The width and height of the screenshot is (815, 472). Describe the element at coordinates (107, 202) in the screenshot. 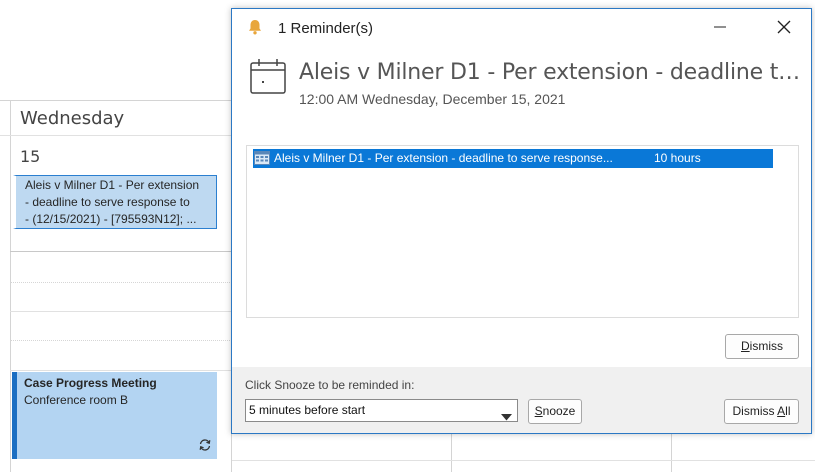

I see `event-text-line: - deadline to serve response to` at that location.